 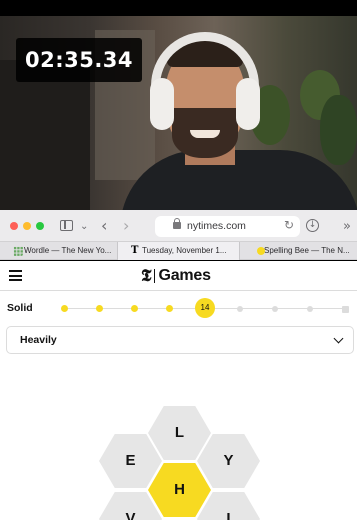 What do you see at coordinates (84, 227) in the screenshot?
I see `chevron-down-icon: ⌄` at bounding box center [84, 227].